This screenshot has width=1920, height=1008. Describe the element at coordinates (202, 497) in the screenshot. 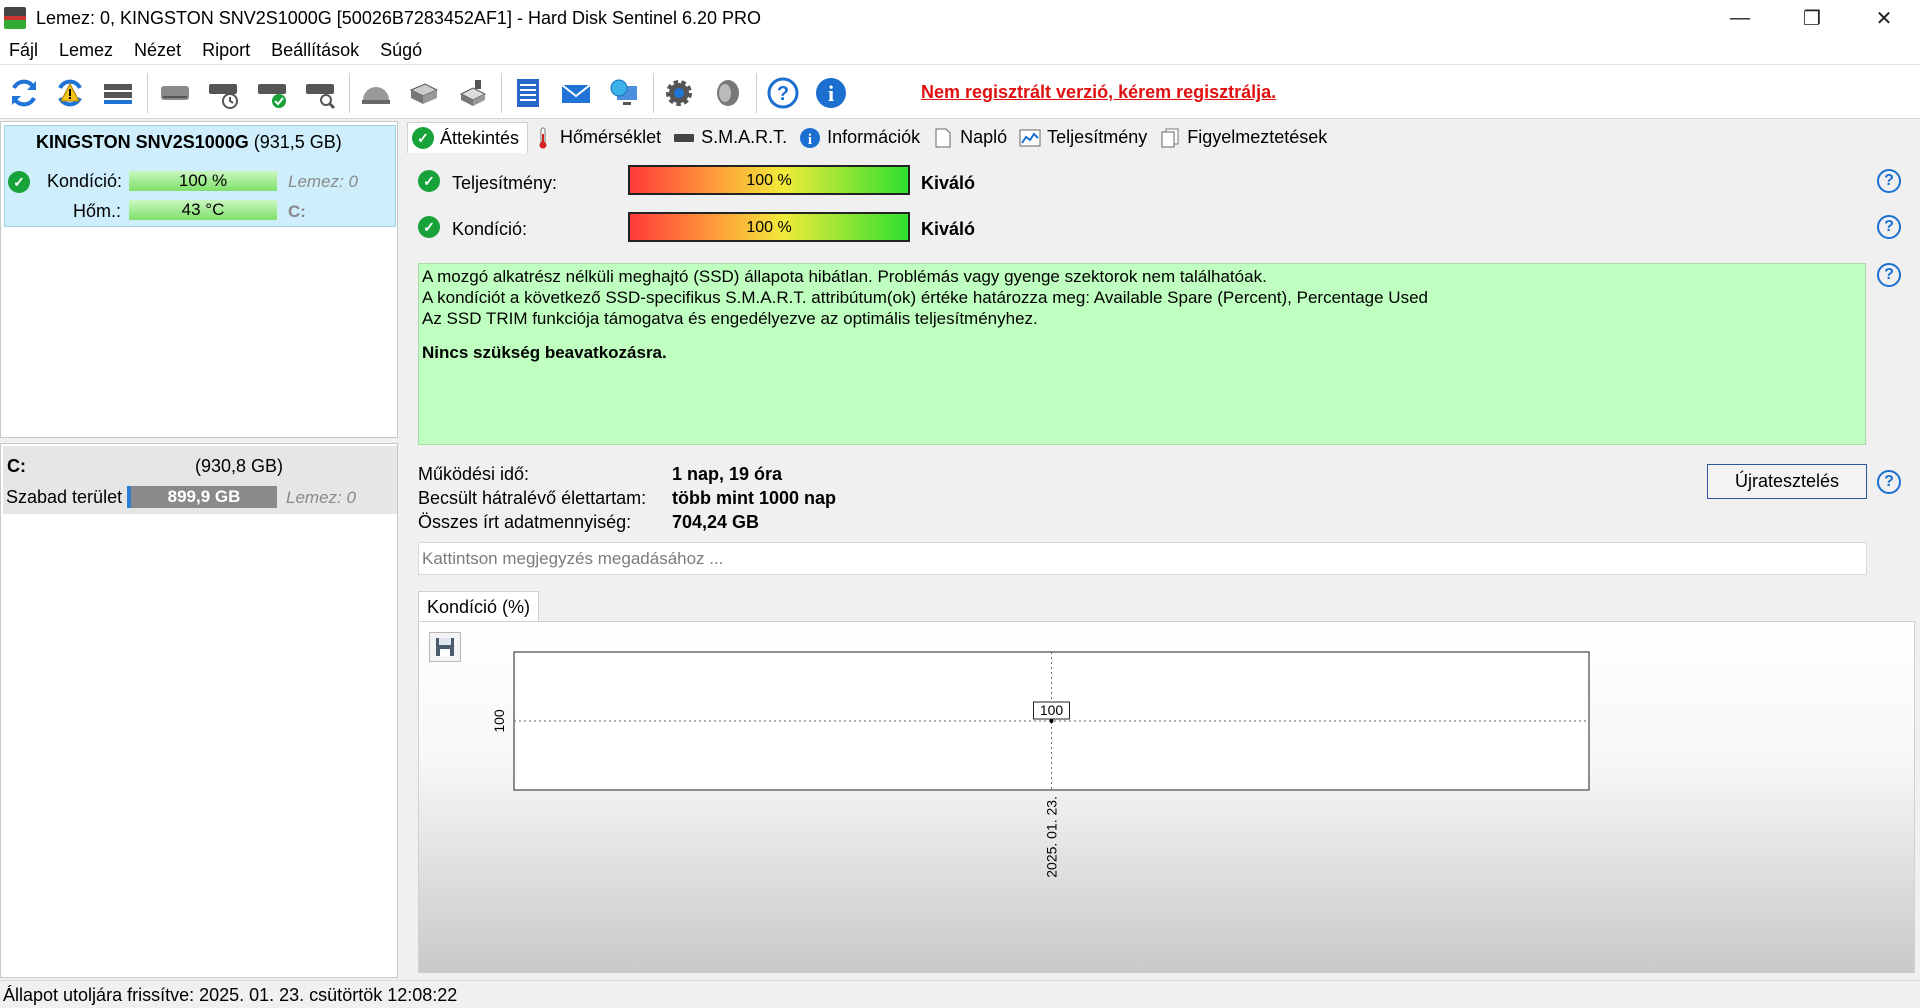

I see `free-space-bar: 899,9 GB` at that location.